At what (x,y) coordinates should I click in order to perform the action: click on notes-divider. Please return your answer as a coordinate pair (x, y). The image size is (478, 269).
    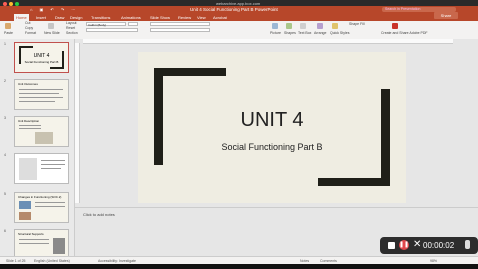
    Looking at the image, I should click on (276, 207).